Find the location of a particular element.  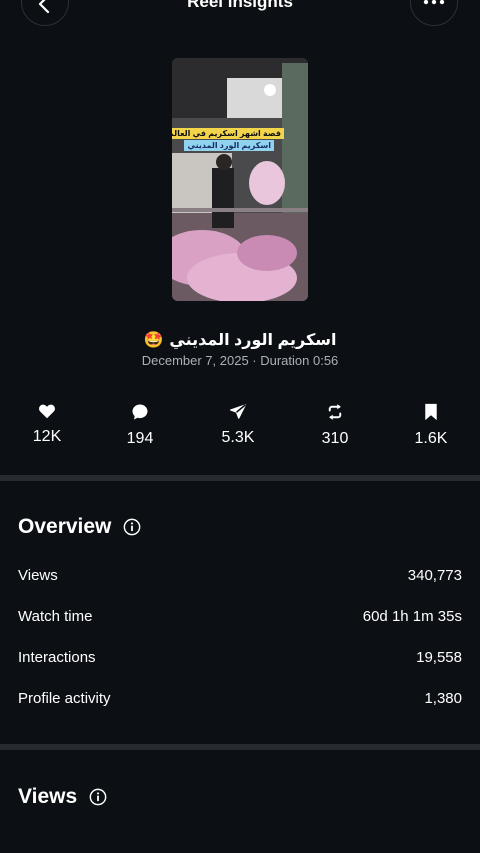

more-button is located at coordinates (434, 13).